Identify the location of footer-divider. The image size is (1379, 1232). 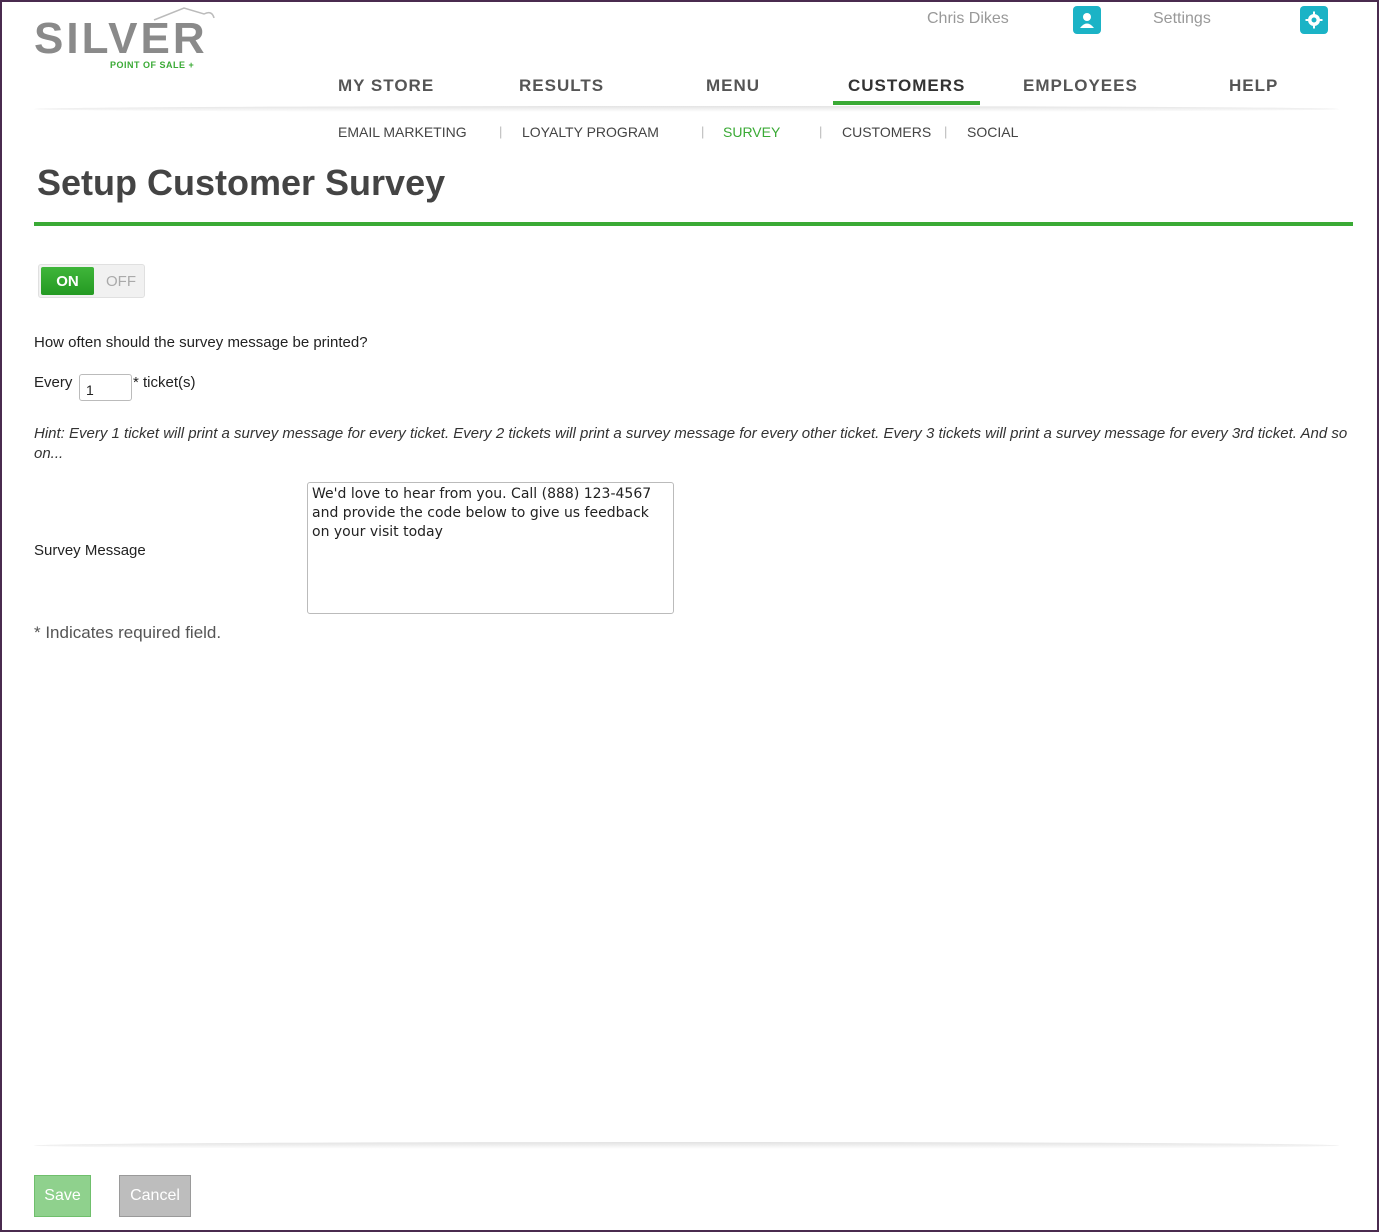
(686, 1145).